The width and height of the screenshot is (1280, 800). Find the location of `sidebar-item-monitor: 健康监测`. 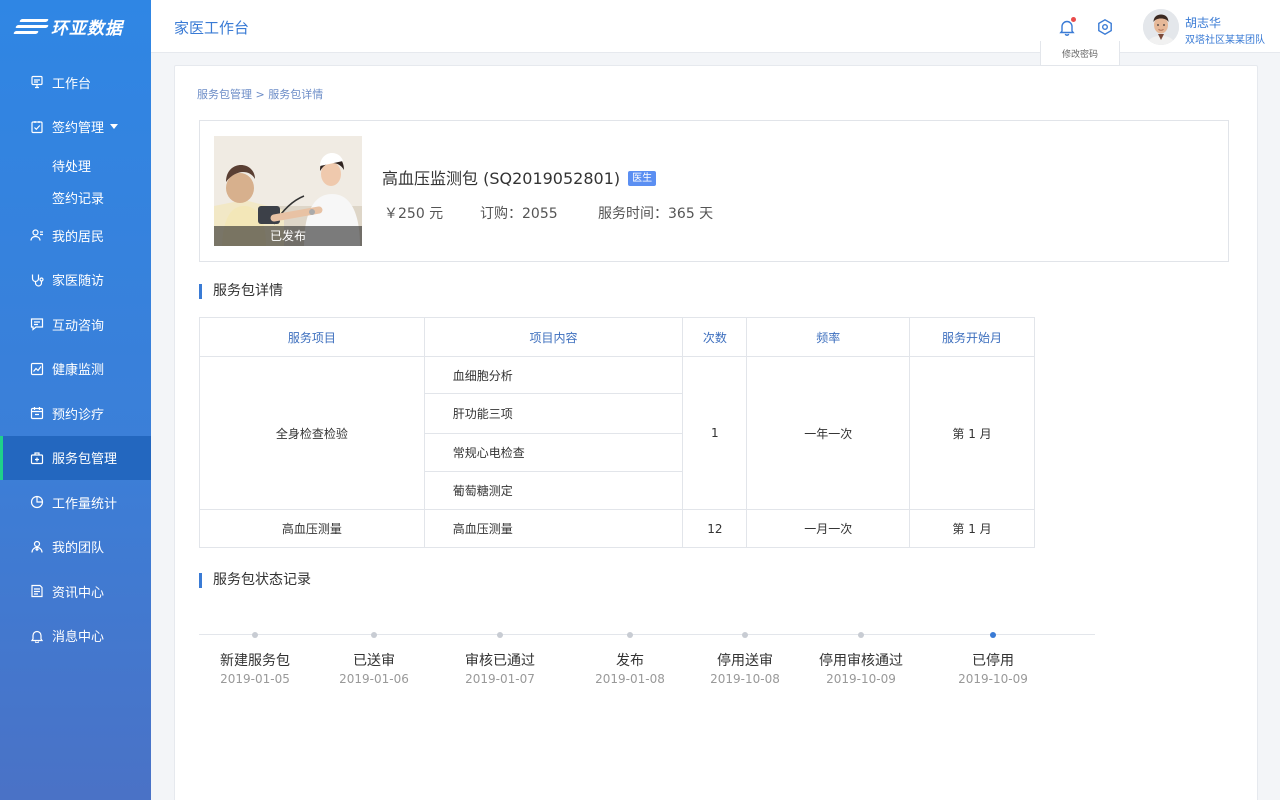

sidebar-item-monitor: 健康监测 is located at coordinates (75, 369).